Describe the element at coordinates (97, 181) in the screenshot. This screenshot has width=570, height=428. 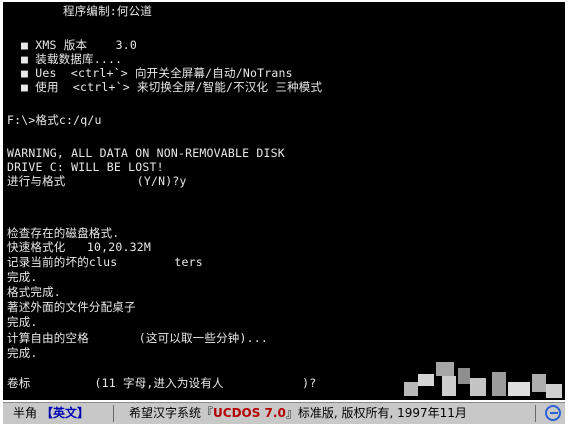
I see `confirm-prompt: 进行与格式 (Y/N)?y` at that location.